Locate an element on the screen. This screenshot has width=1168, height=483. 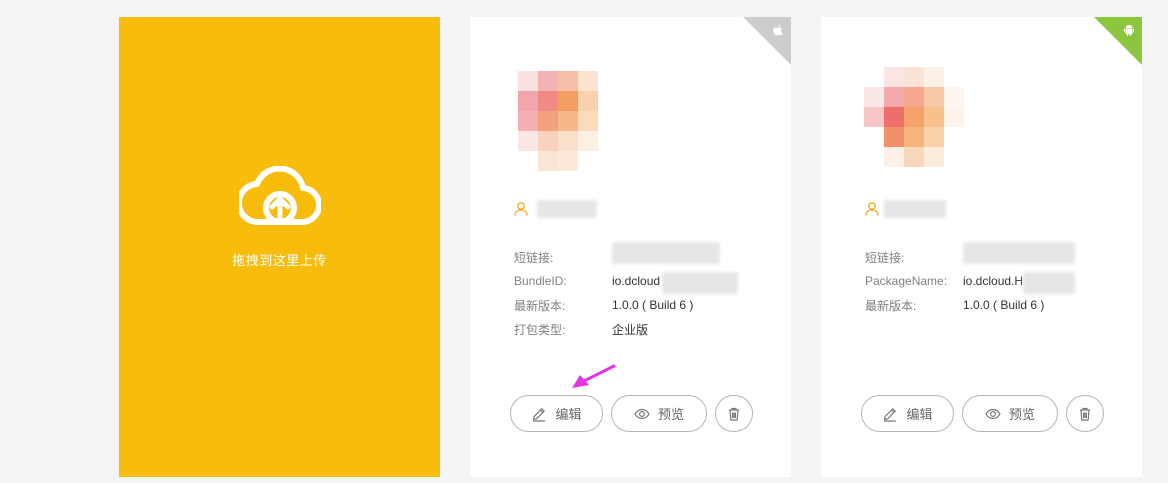
info-row: BundleID: io.dcloud is located at coordinates (626, 281).